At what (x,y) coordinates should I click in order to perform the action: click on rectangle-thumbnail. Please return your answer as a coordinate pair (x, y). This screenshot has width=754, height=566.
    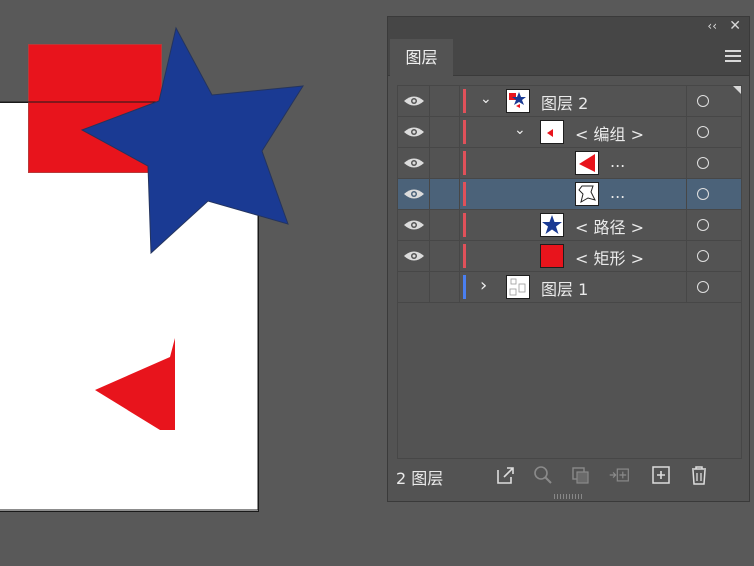
    Looking at the image, I should click on (552, 256).